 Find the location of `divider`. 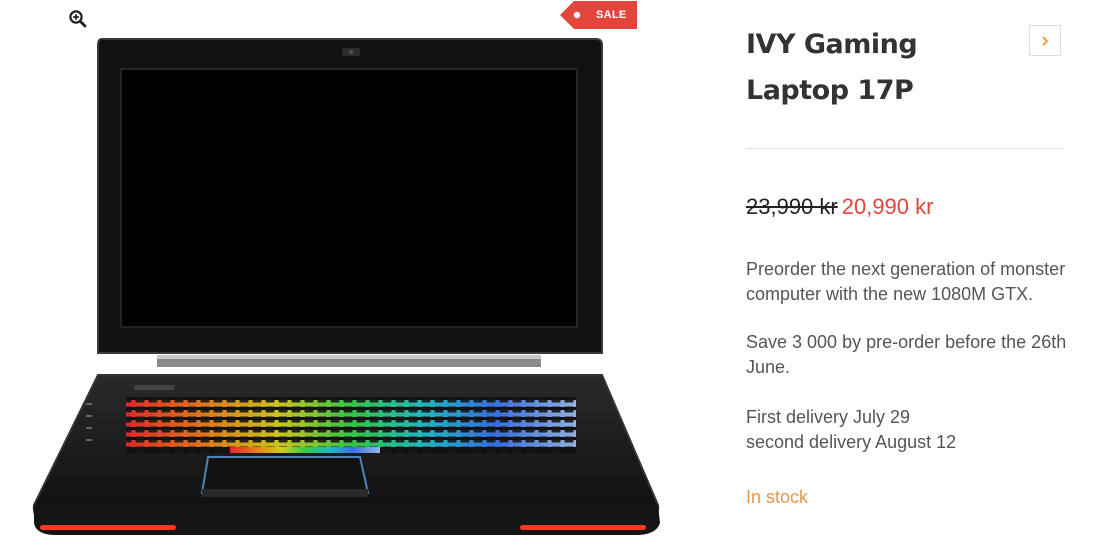

divider is located at coordinates (905, 148).